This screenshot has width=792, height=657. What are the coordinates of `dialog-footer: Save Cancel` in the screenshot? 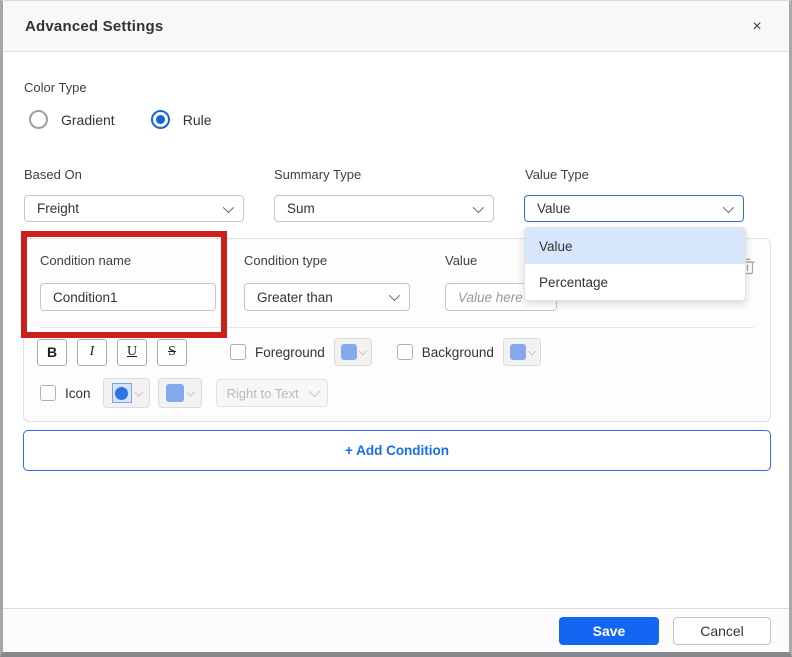 It's located at (396, 630).